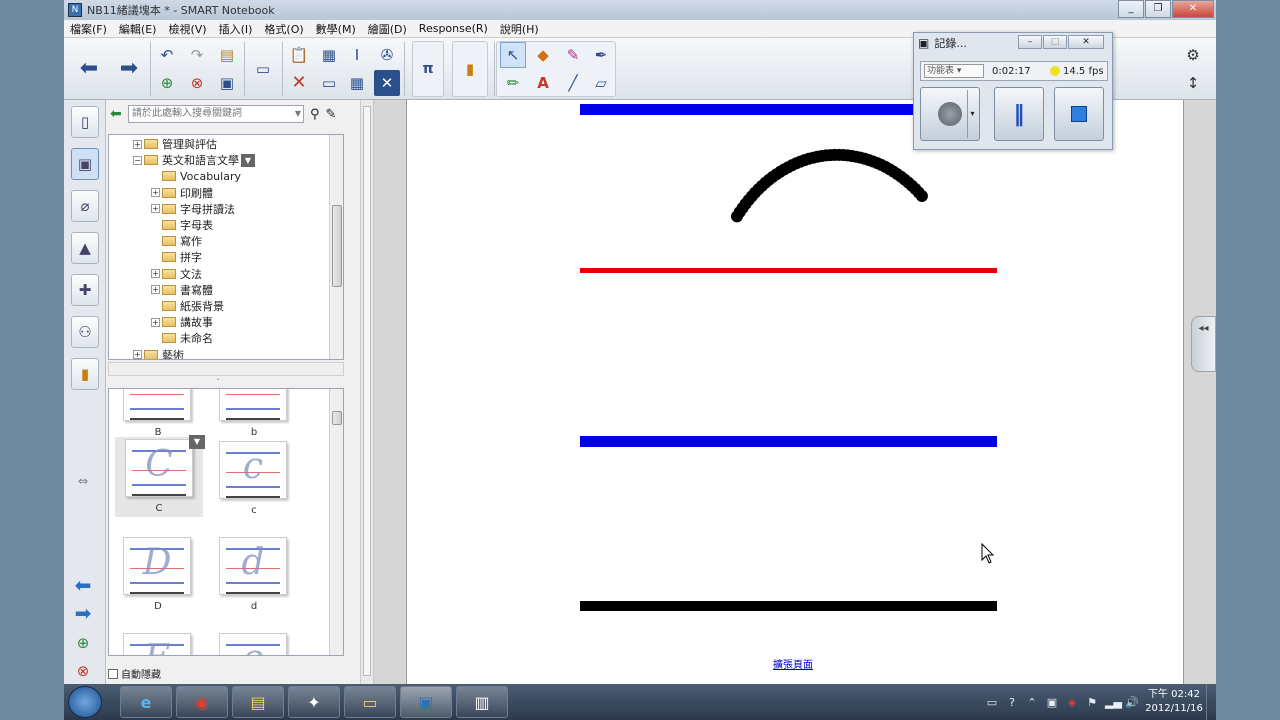 The width and height of the screenshot is (1280, 720). I want to click on auto-hide-checkbox, so click(113, 673).